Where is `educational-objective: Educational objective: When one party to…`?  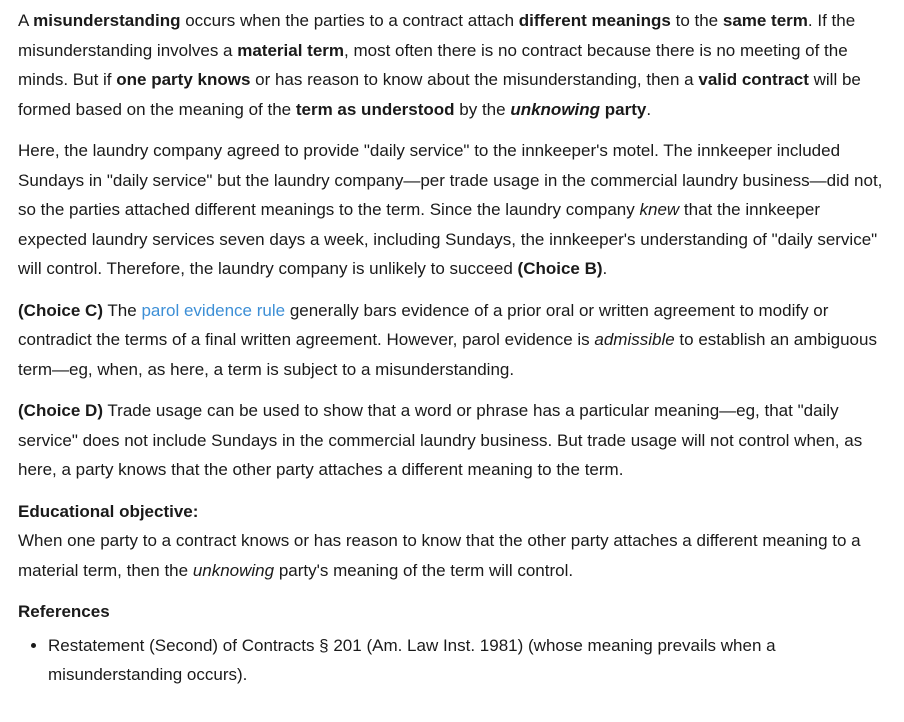
educational-objective: Educational objective: When one party to… is located at coordinates (453, 541).